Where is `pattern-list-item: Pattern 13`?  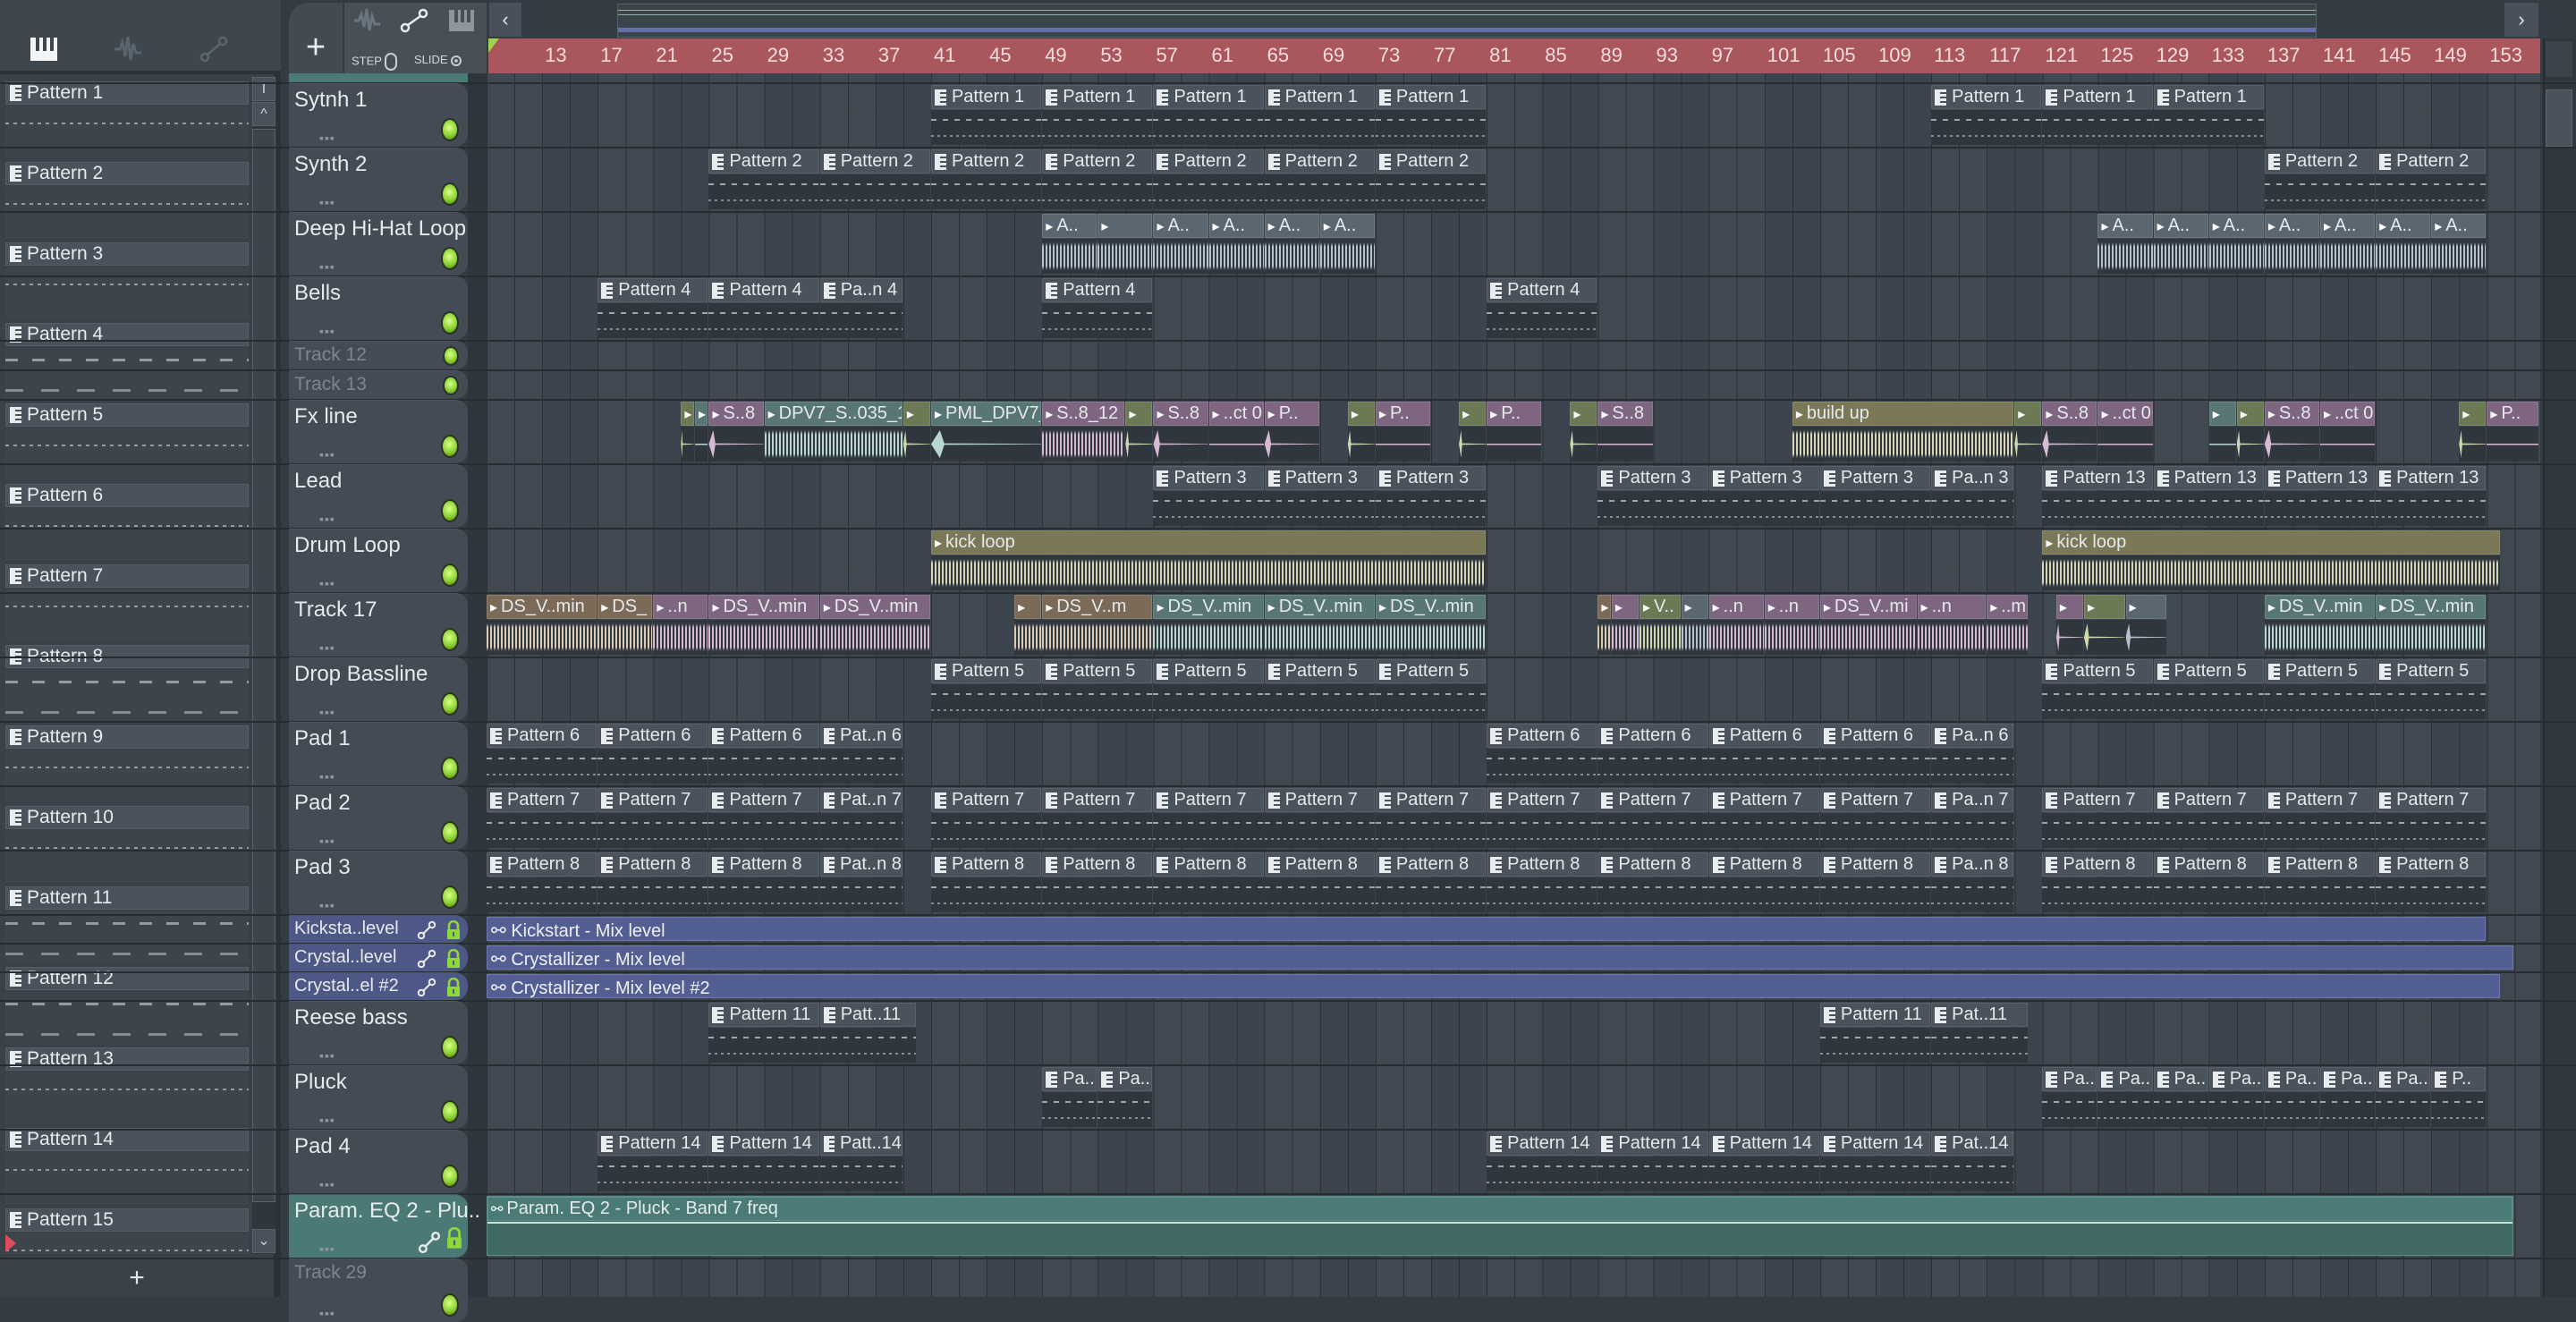
pattern-list-item: Pattern 13 is located at coordinates (127, 1086).